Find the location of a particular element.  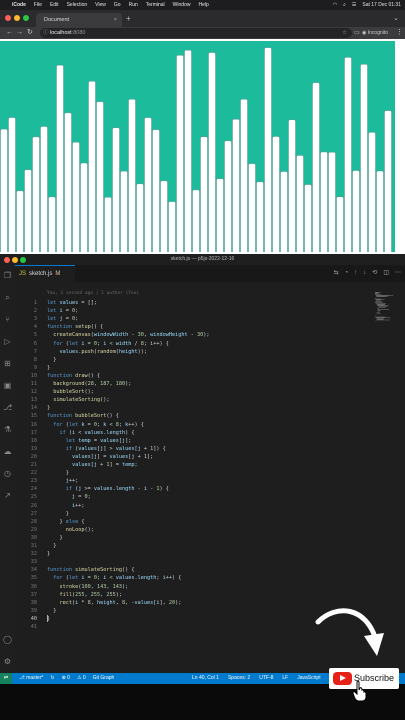

code-line: 20 values[j] = values[j + 1]; is located at coordinates (195, 457).